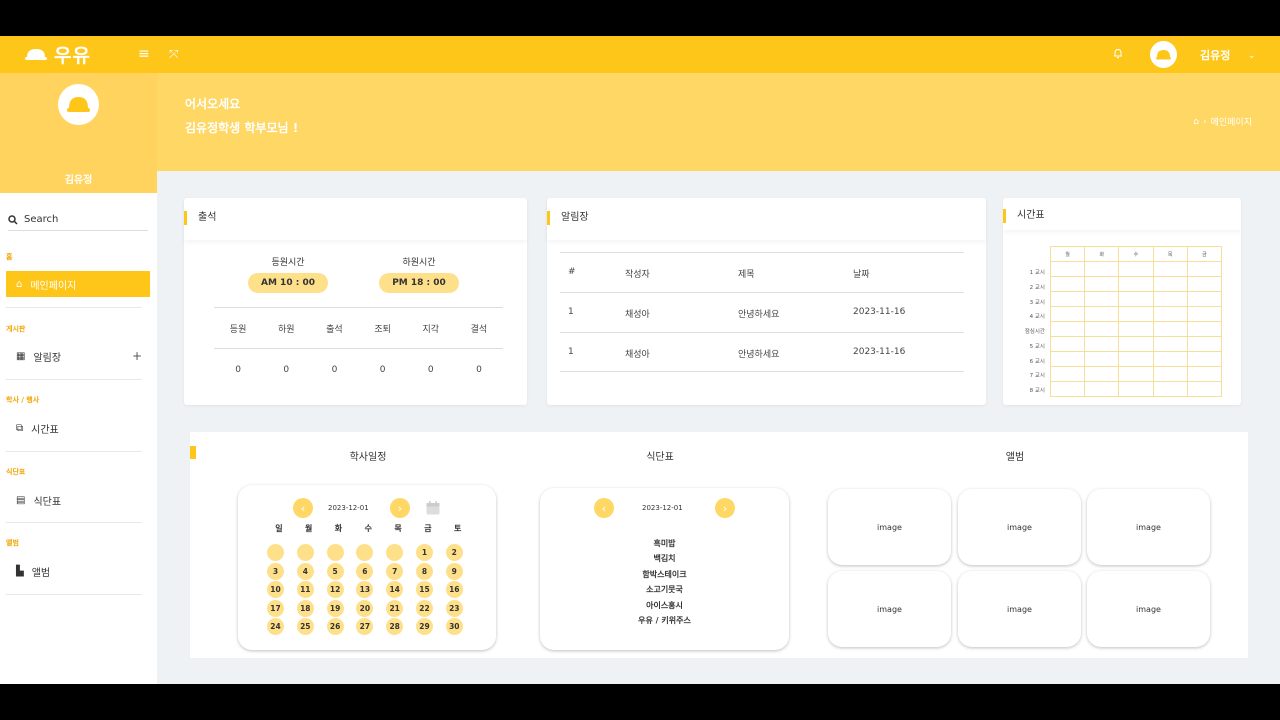 The image size is (1280, 720). What do you see at coordinates (45, 430) in the screenshot?
I see `sidebar-item-label: 시간표` at bounding box center [45, 430].